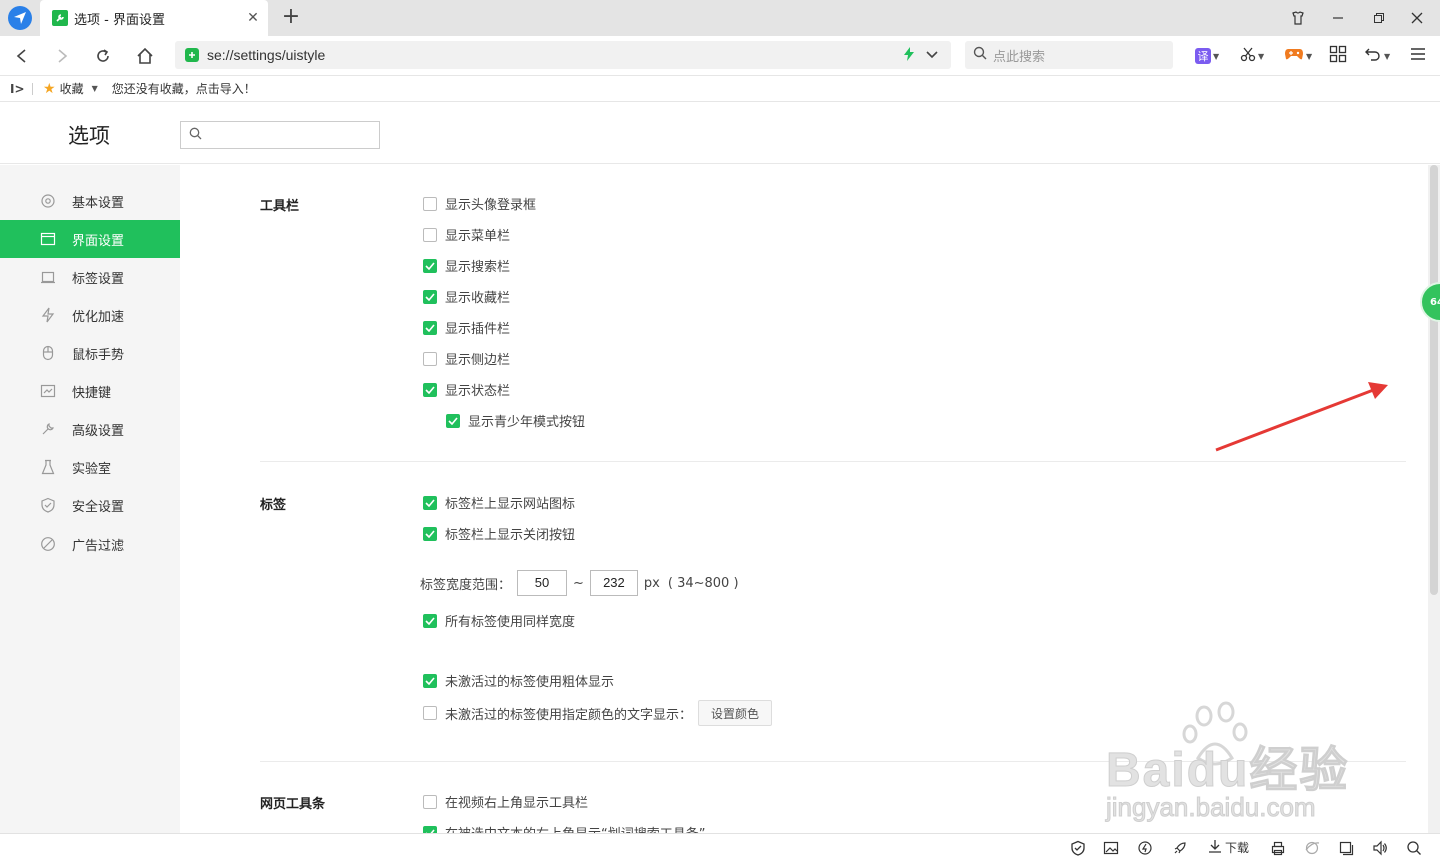 The height and width of the screenshot is (860, 1440). I want to click on sidebar-item-shortcuts: 快捷键, so click(90, 391).